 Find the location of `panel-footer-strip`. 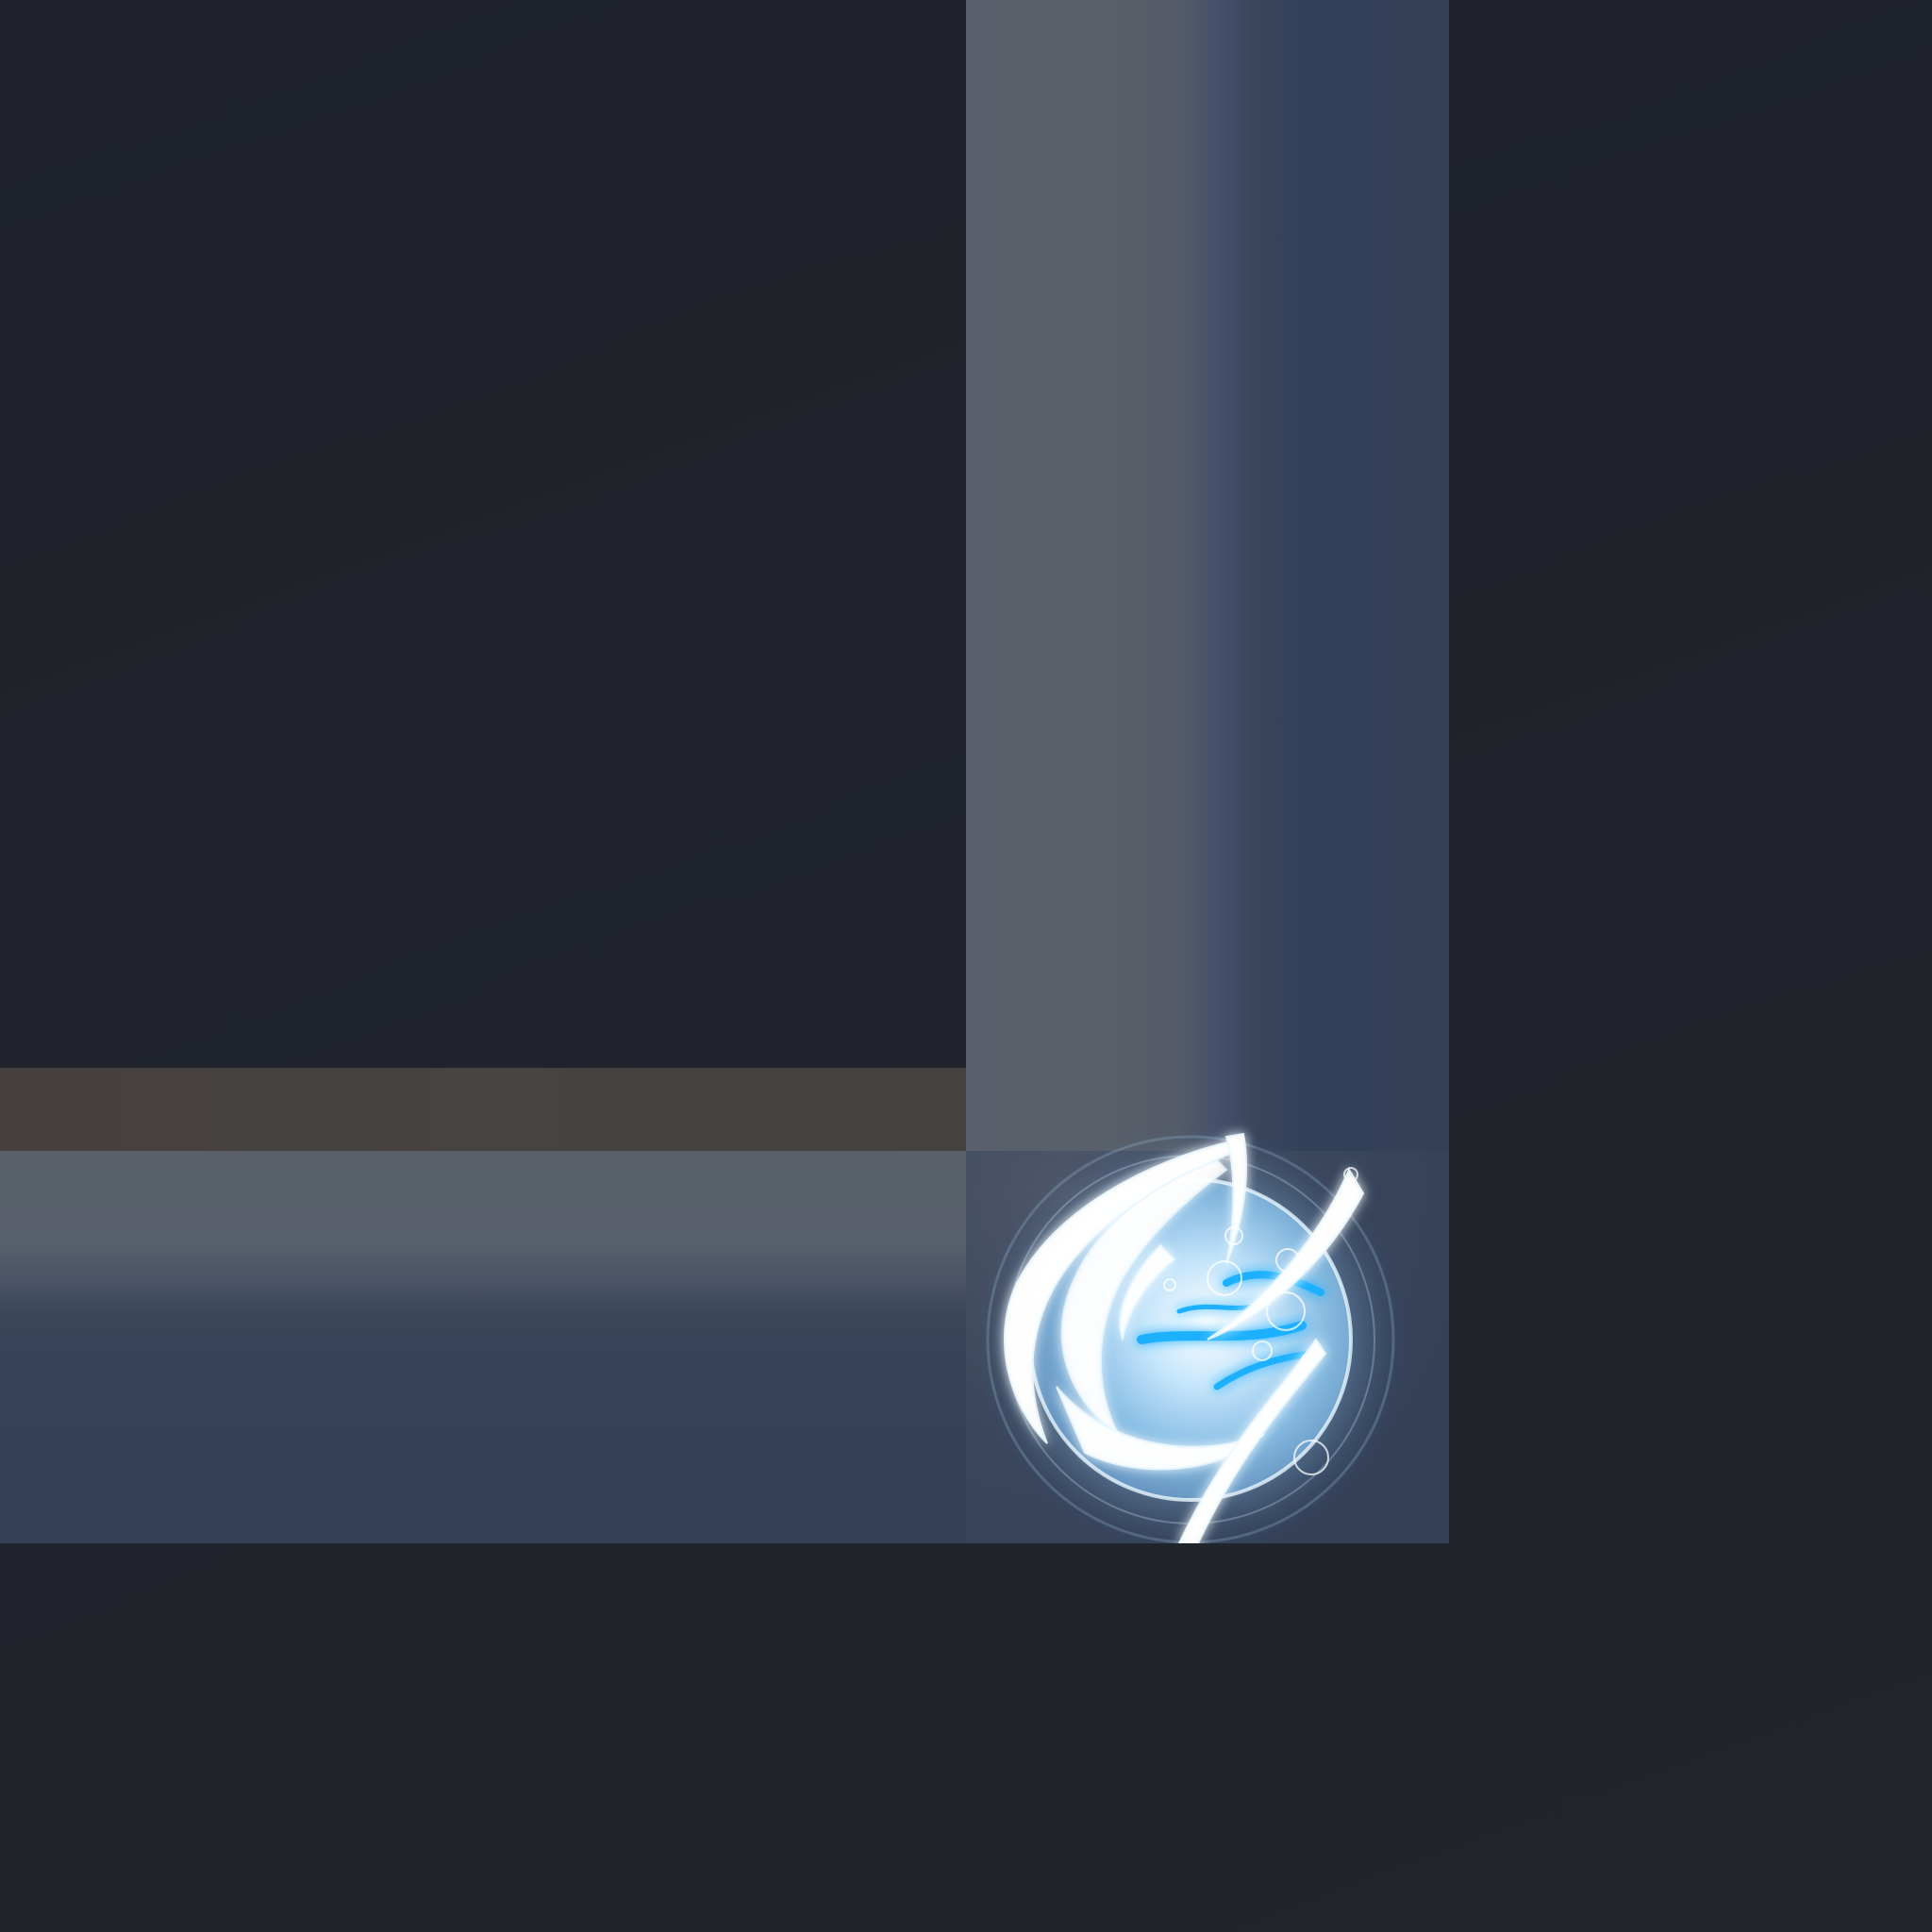

panel-footer-strip is located at coordinates (483, 1109).